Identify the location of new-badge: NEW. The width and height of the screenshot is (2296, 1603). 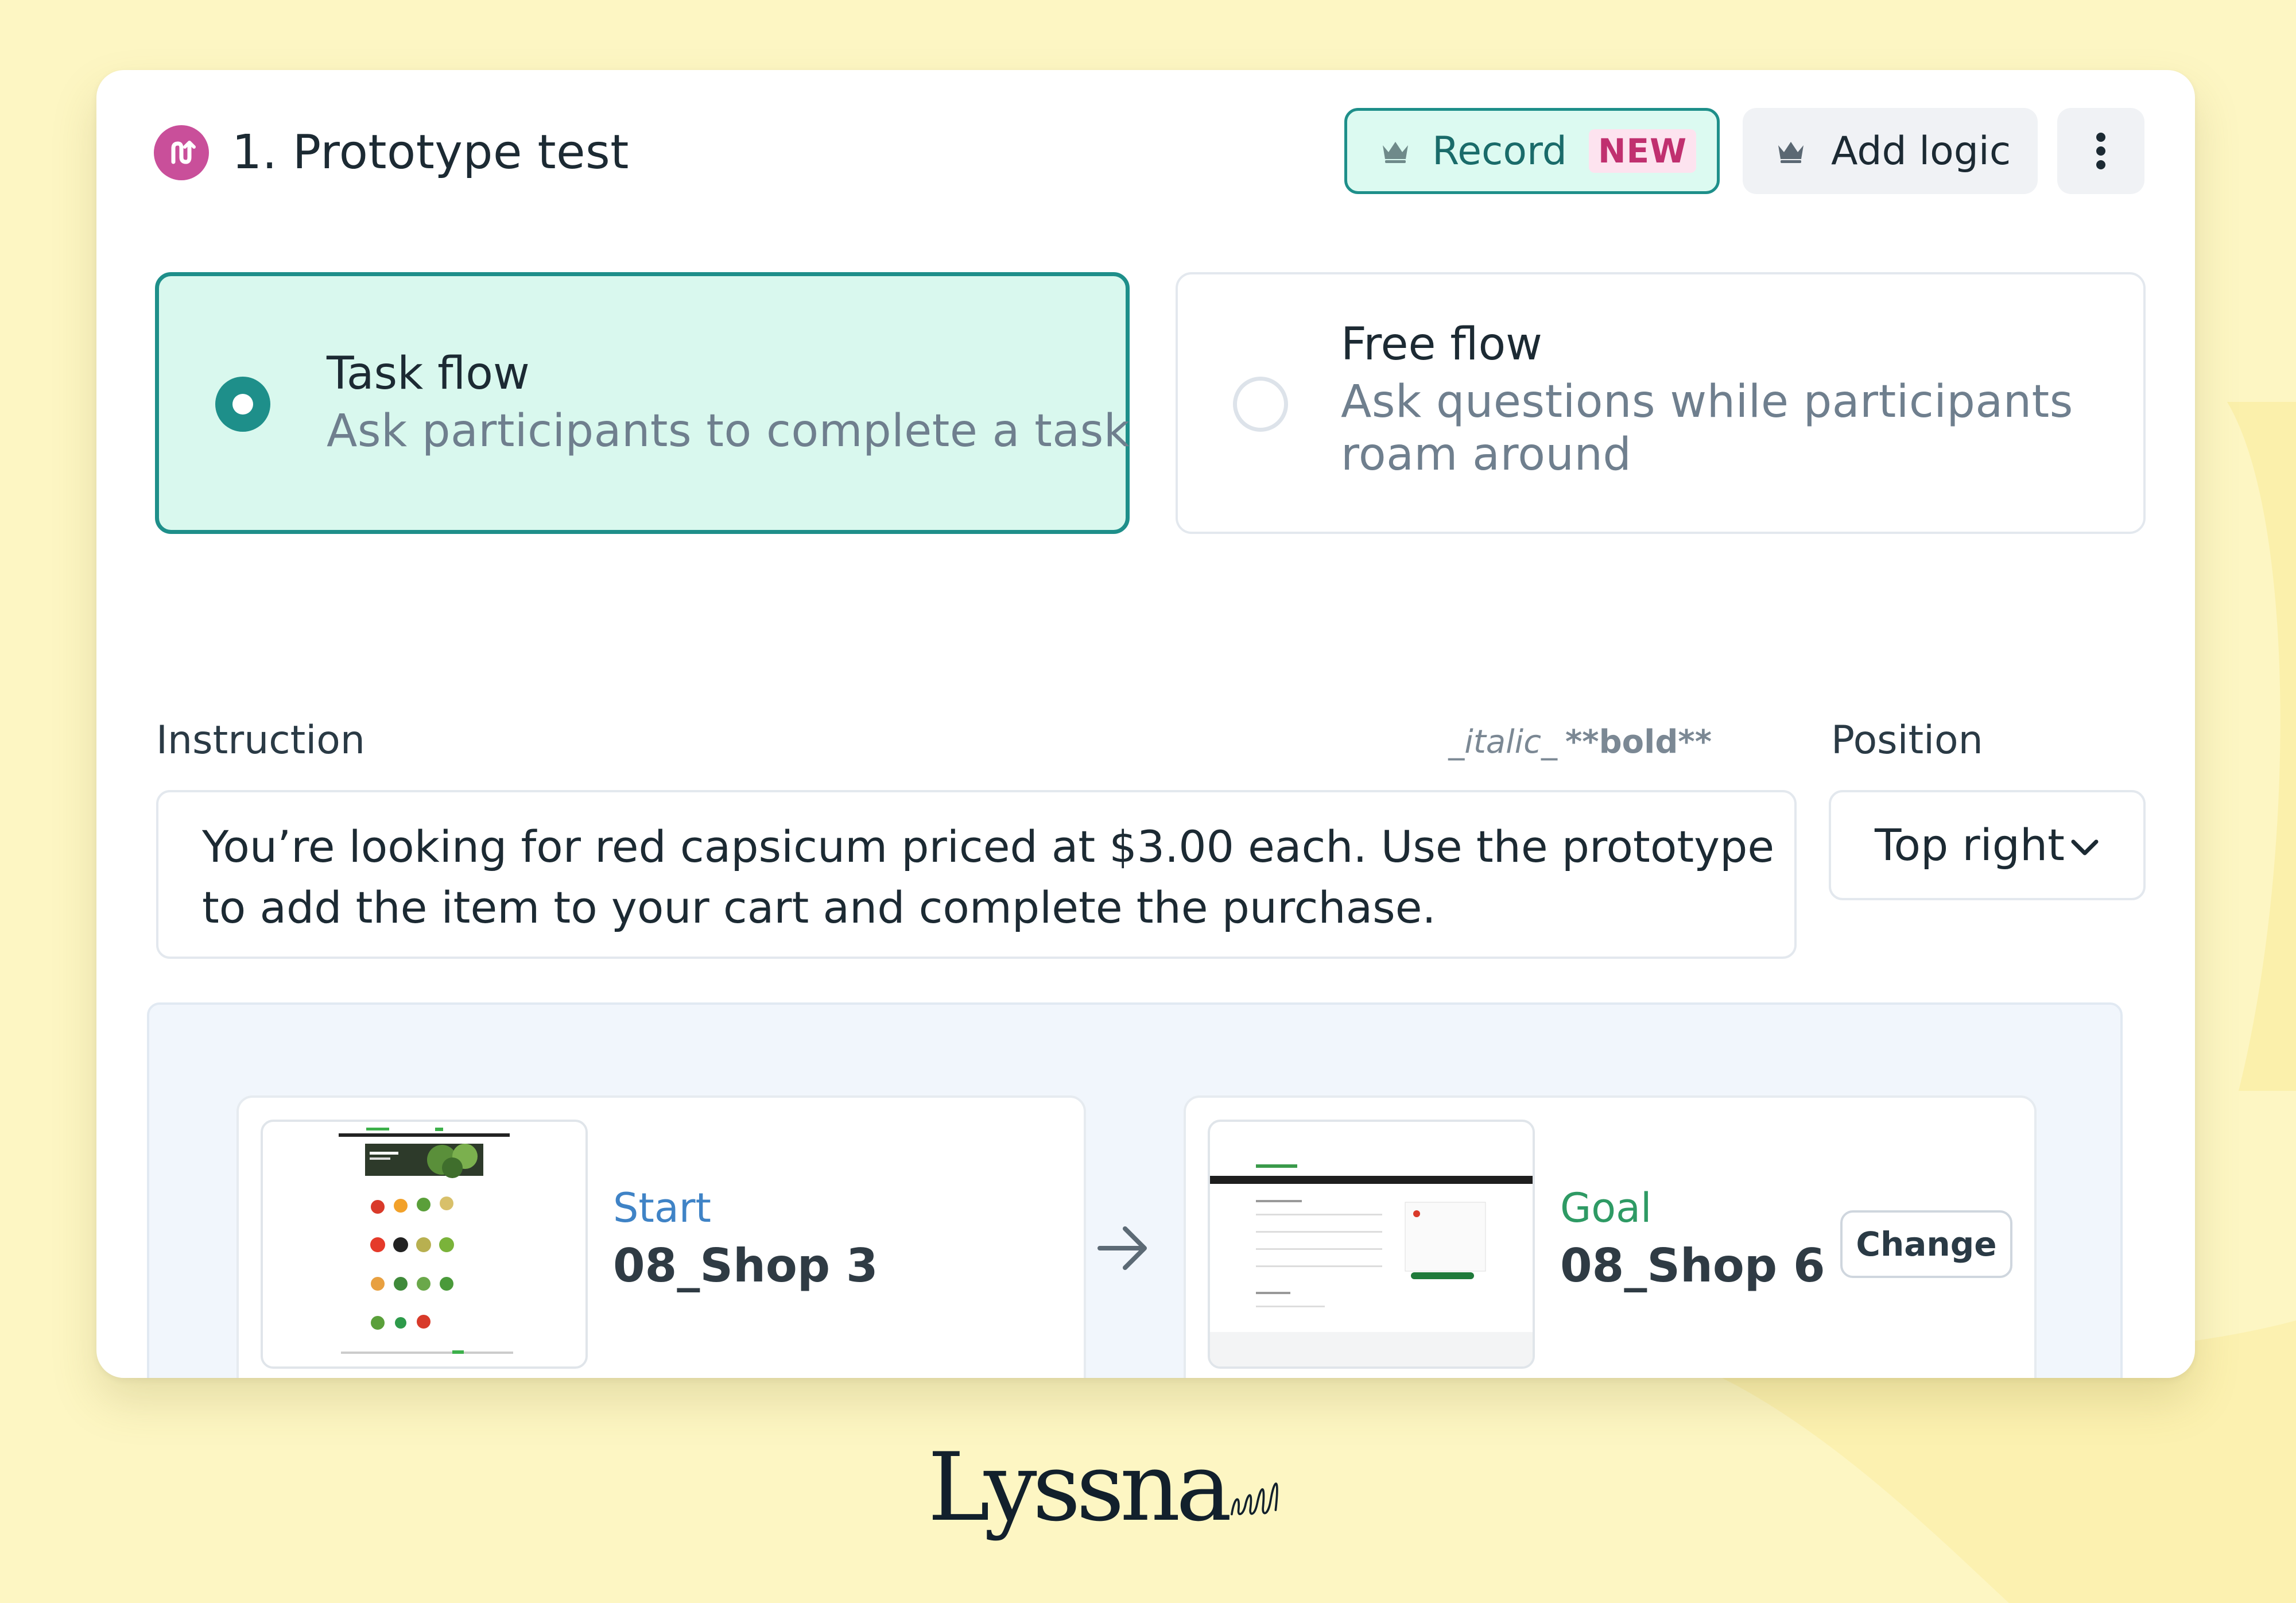
(1642, 151).